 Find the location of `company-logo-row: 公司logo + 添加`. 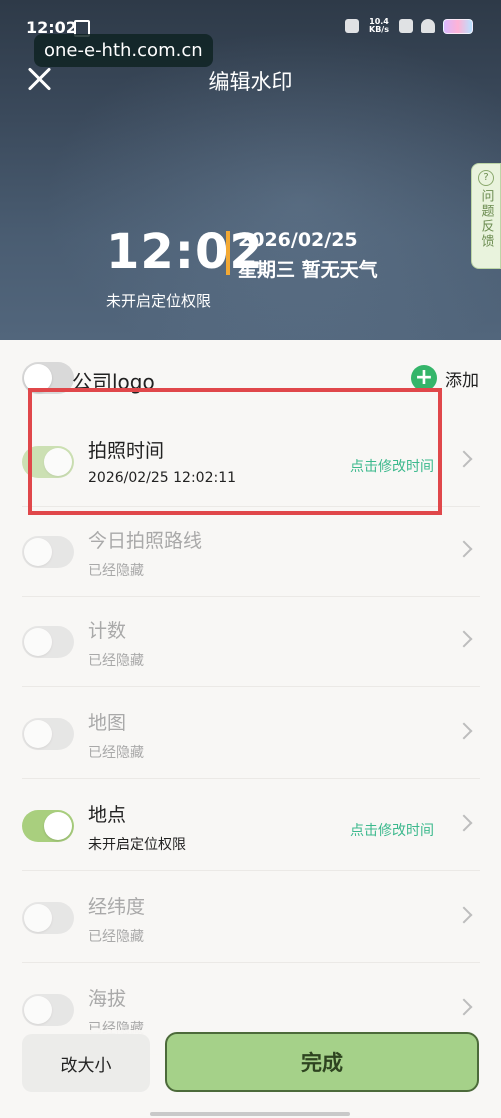

company-logo-row: 公司logo + 添加 is located at coordinates (250, 378).